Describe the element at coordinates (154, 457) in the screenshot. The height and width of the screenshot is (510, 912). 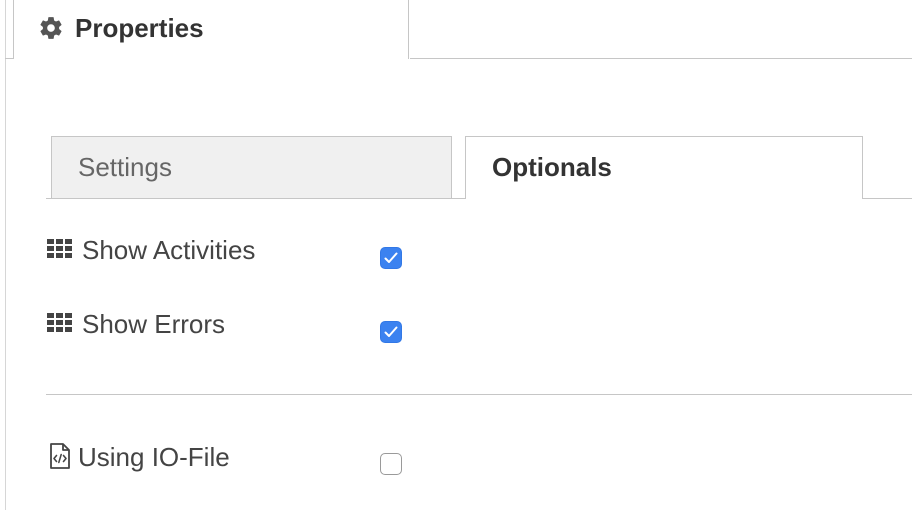
I see `using-io-file-label: Using IO-File` at that location.